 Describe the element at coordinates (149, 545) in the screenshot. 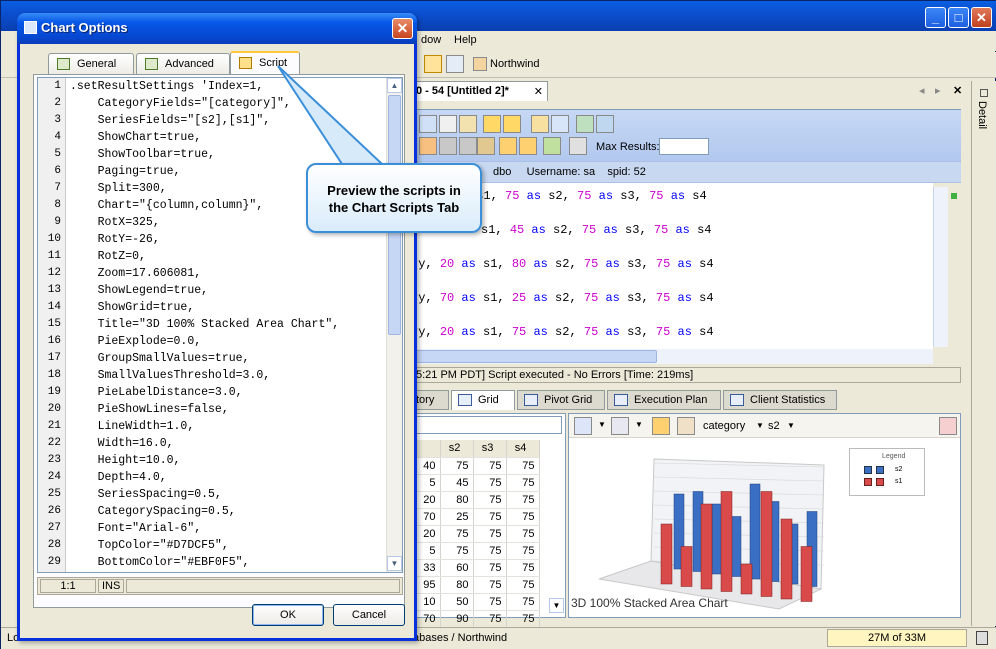

I see `code-line: TopColor="#D7DCF5",` at that location.